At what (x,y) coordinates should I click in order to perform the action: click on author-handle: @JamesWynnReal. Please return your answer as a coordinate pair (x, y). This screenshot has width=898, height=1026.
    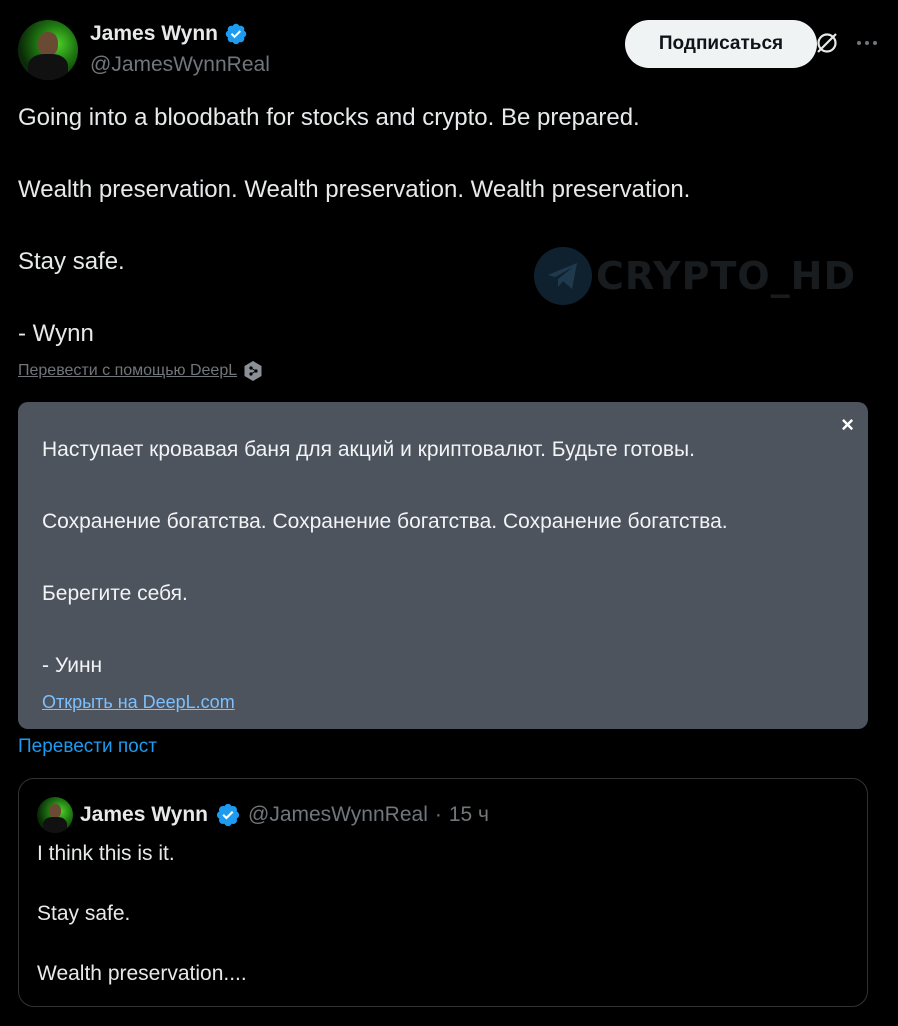
    Looking at the image, I should click on (180, 65).